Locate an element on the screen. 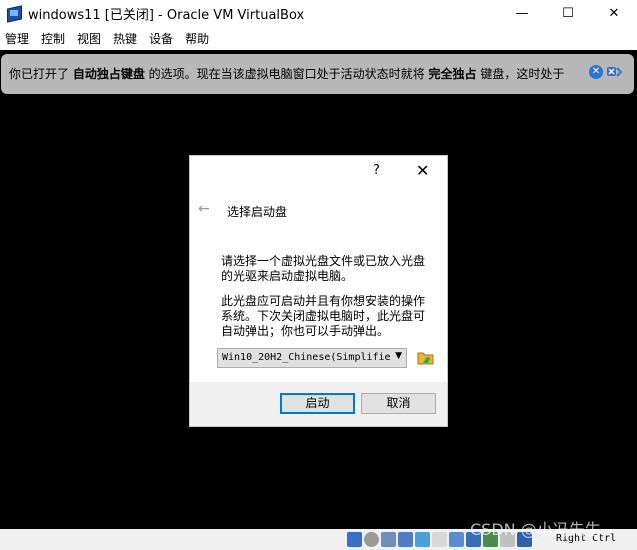  start-button: 启动 is located at coordinates (317, 403).